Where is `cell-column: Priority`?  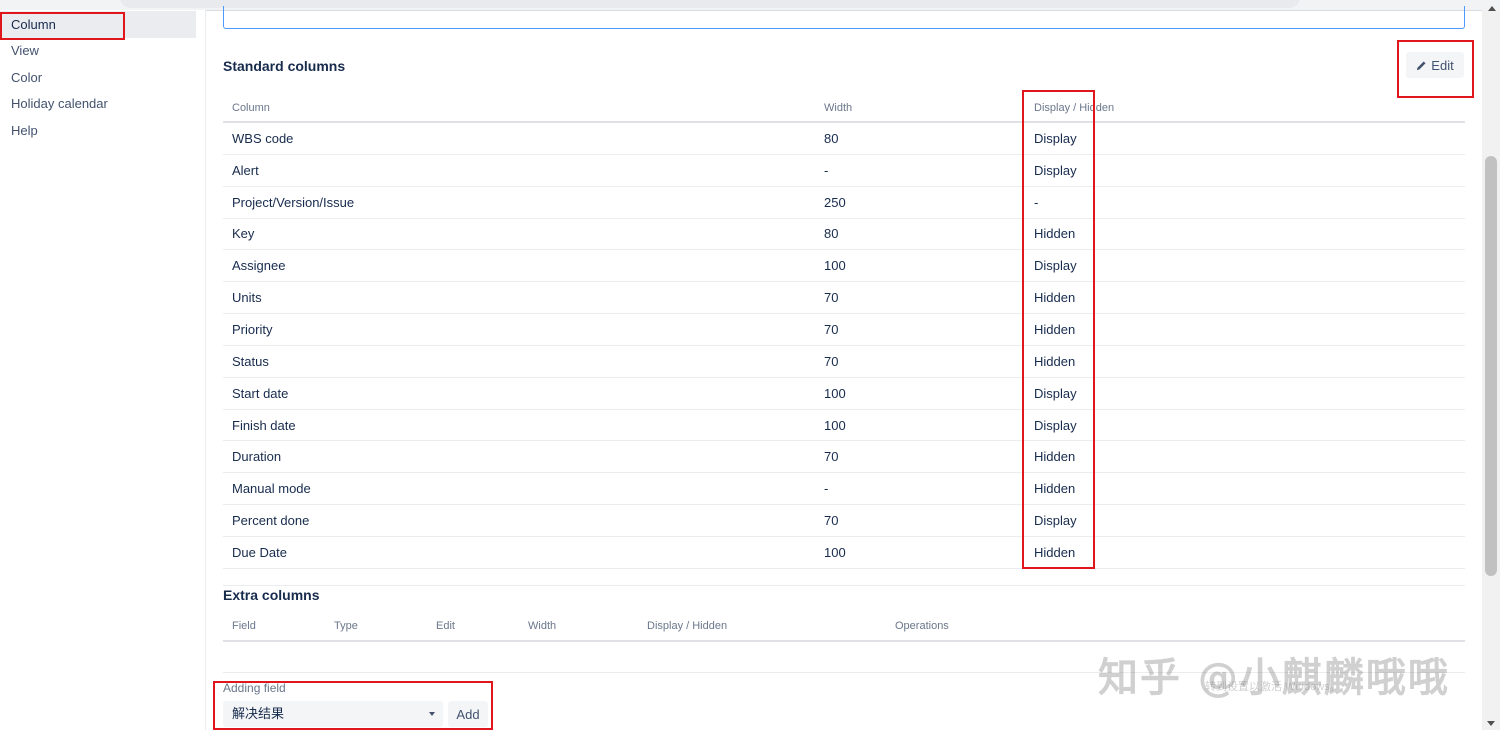
cell-column: Priority is located at coordinates (519, 329).